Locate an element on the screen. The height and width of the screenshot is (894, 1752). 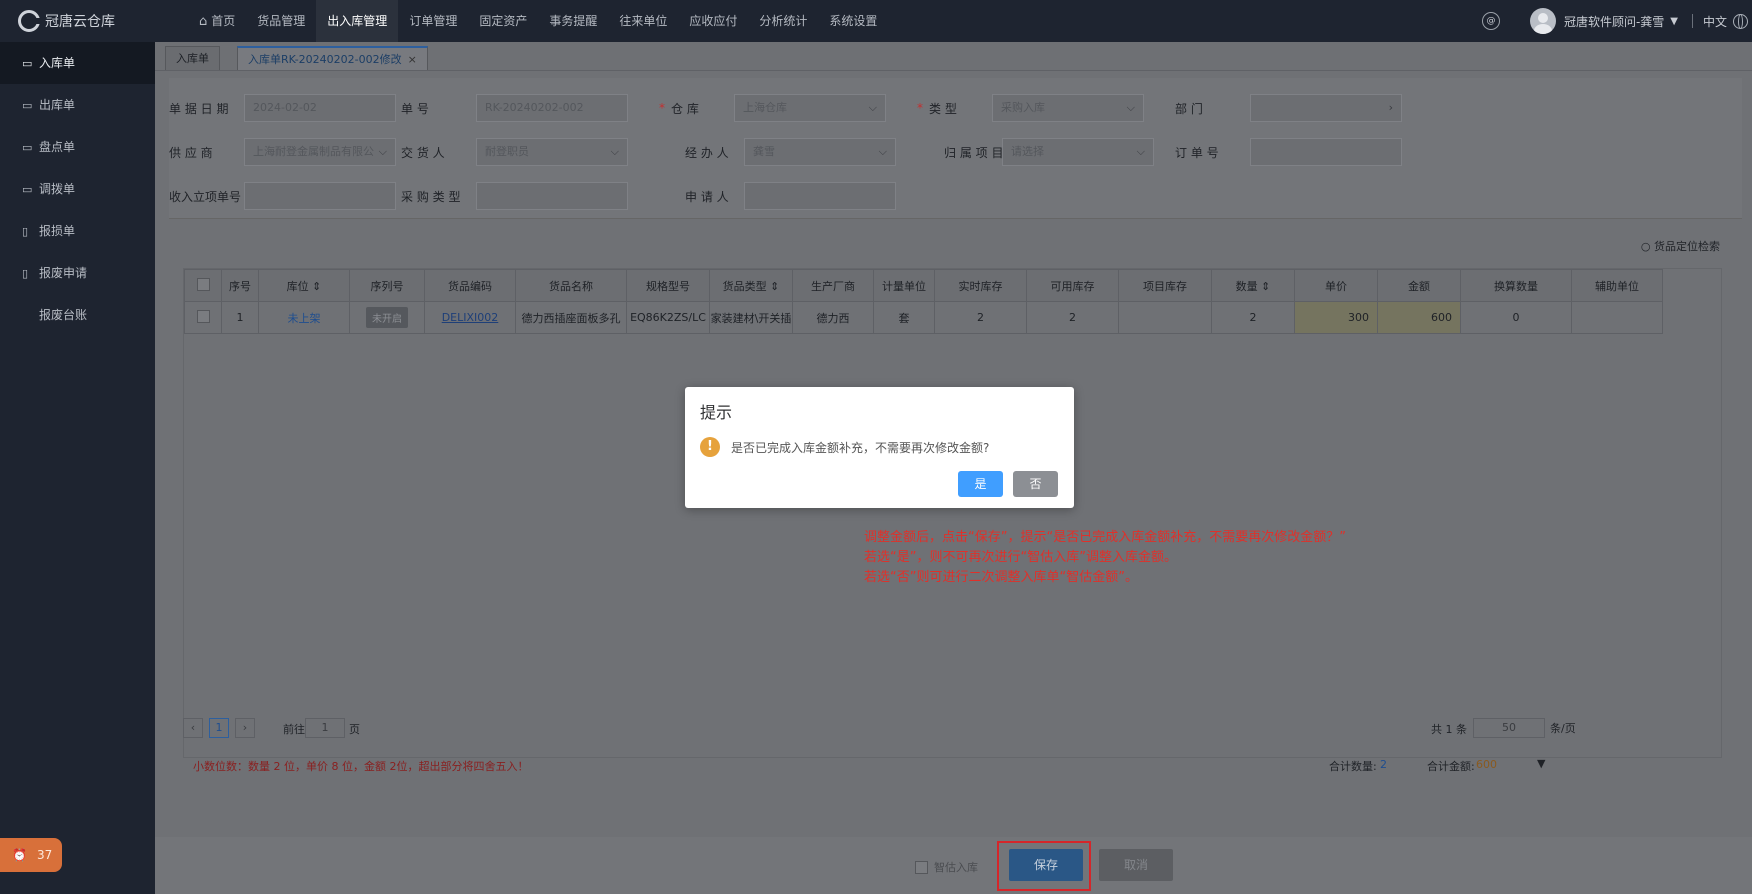
sidebar-item-transfer: ▭ 调拨单 is located at coordinates (77, 189).